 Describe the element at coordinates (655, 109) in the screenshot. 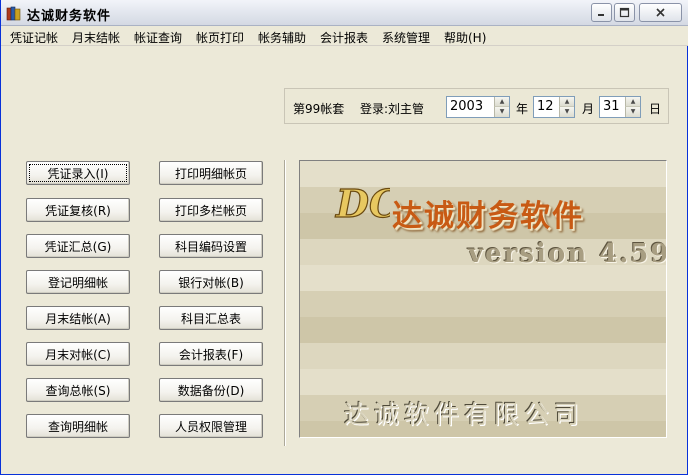

I see `day-unit: 日` at that location.